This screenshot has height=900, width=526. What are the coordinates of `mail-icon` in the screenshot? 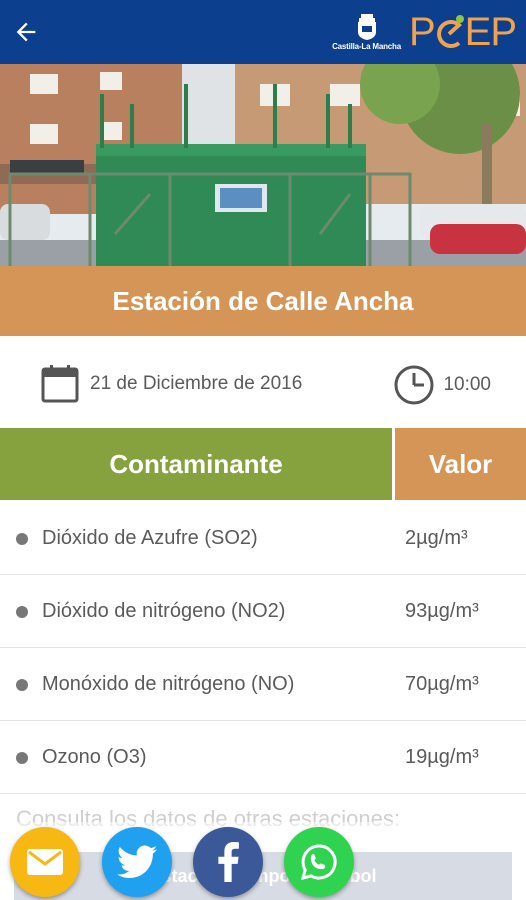 It's located at (45, 862).